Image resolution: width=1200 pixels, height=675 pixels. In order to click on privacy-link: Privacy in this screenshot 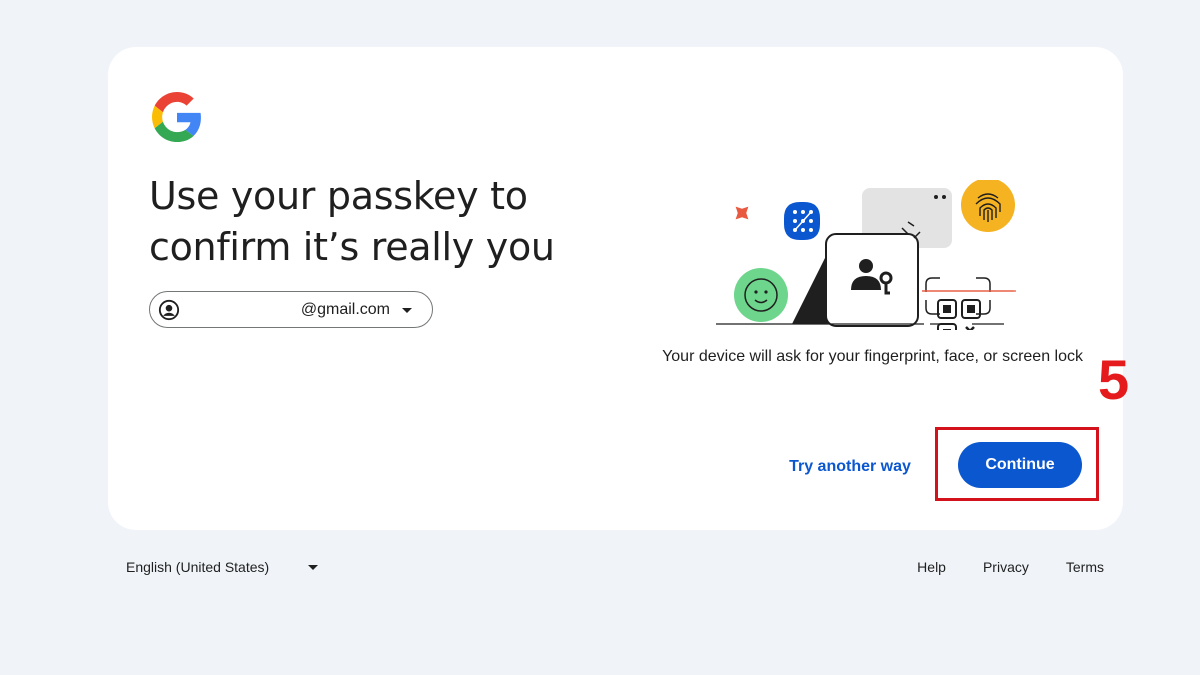, I will do `click(1006, 567)`.